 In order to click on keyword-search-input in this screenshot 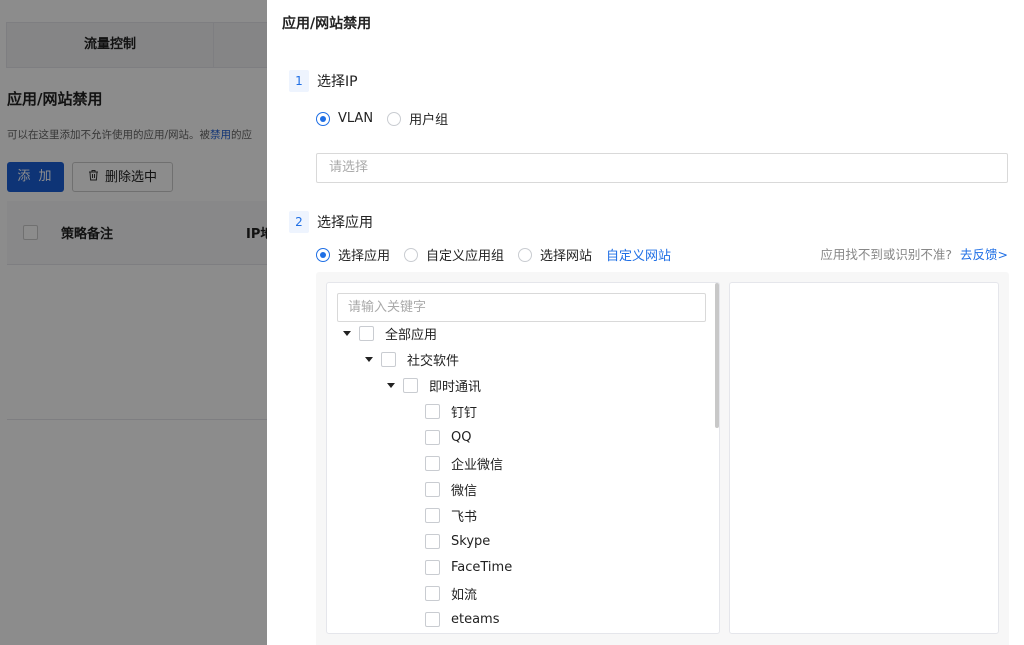, I will do `click(521, 307)`.